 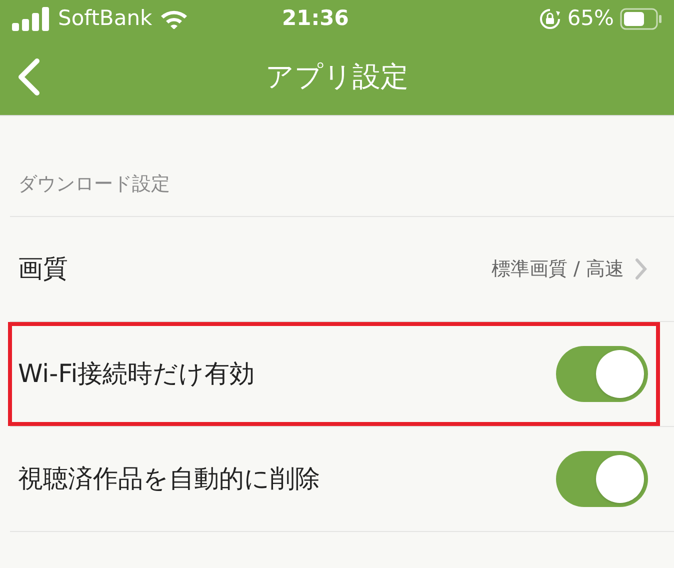 I want to click on setting-label: Wi-Fi接続時だけ有効, so click(x=136, y=374).